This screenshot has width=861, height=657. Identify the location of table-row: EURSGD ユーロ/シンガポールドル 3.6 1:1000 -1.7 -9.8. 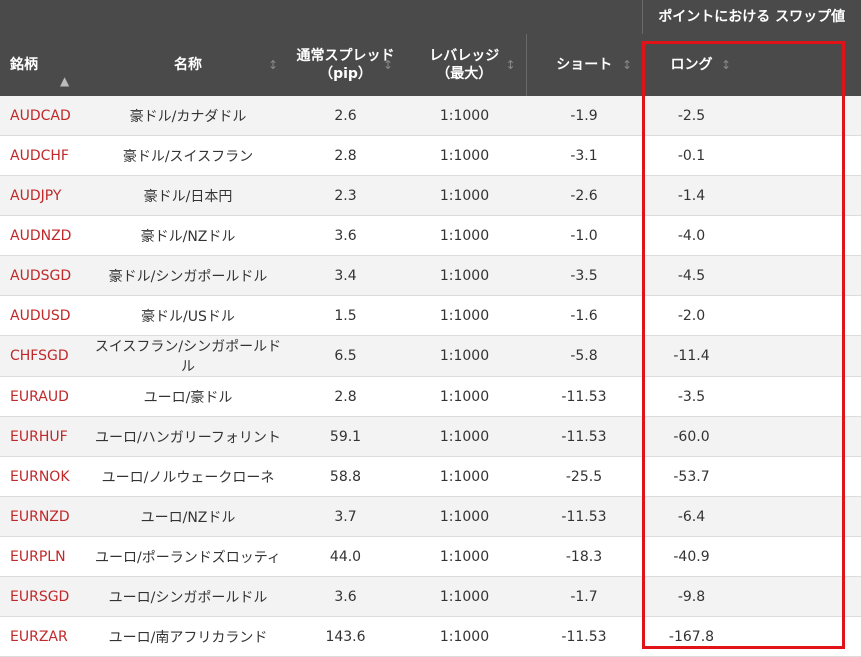
(430, 596).